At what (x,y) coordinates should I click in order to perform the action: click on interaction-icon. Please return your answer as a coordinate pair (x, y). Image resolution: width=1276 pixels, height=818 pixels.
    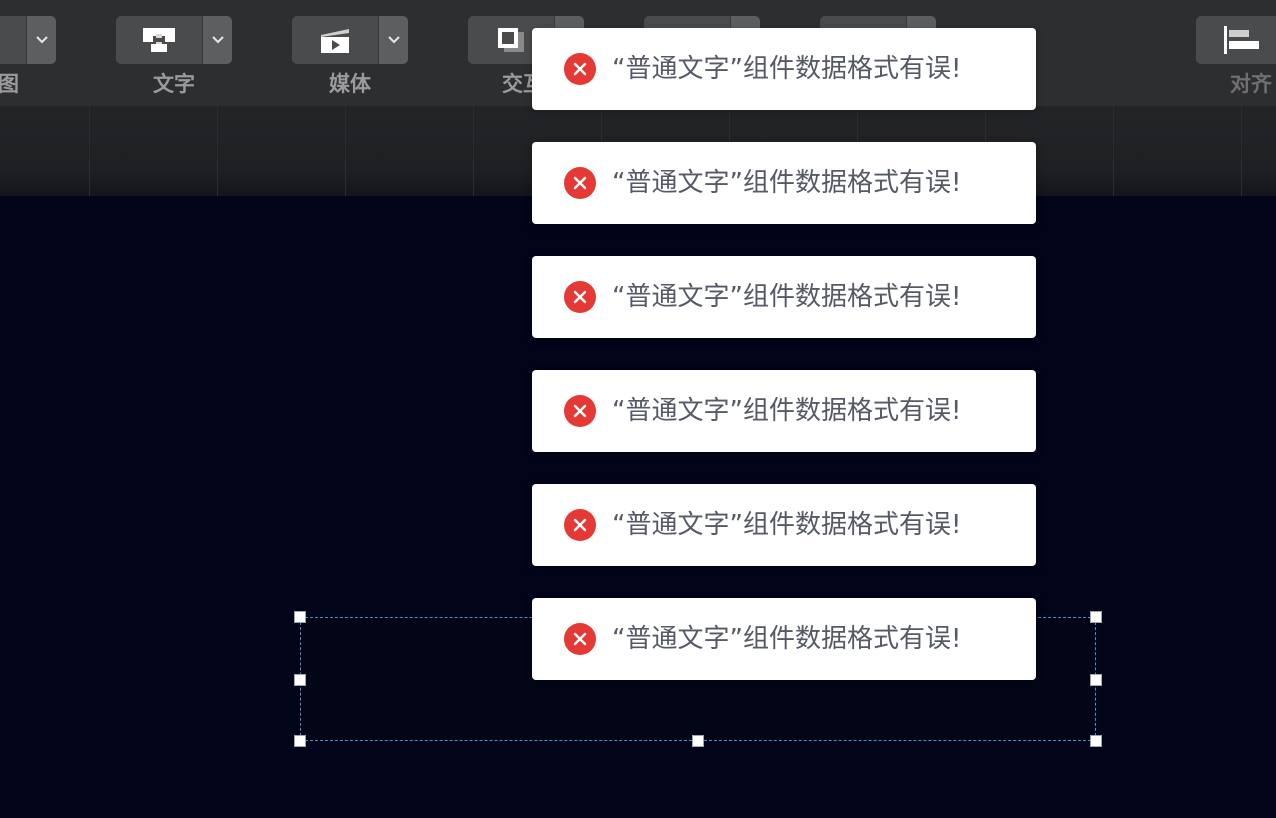
    Looking at the image, I should click on (511, 40).